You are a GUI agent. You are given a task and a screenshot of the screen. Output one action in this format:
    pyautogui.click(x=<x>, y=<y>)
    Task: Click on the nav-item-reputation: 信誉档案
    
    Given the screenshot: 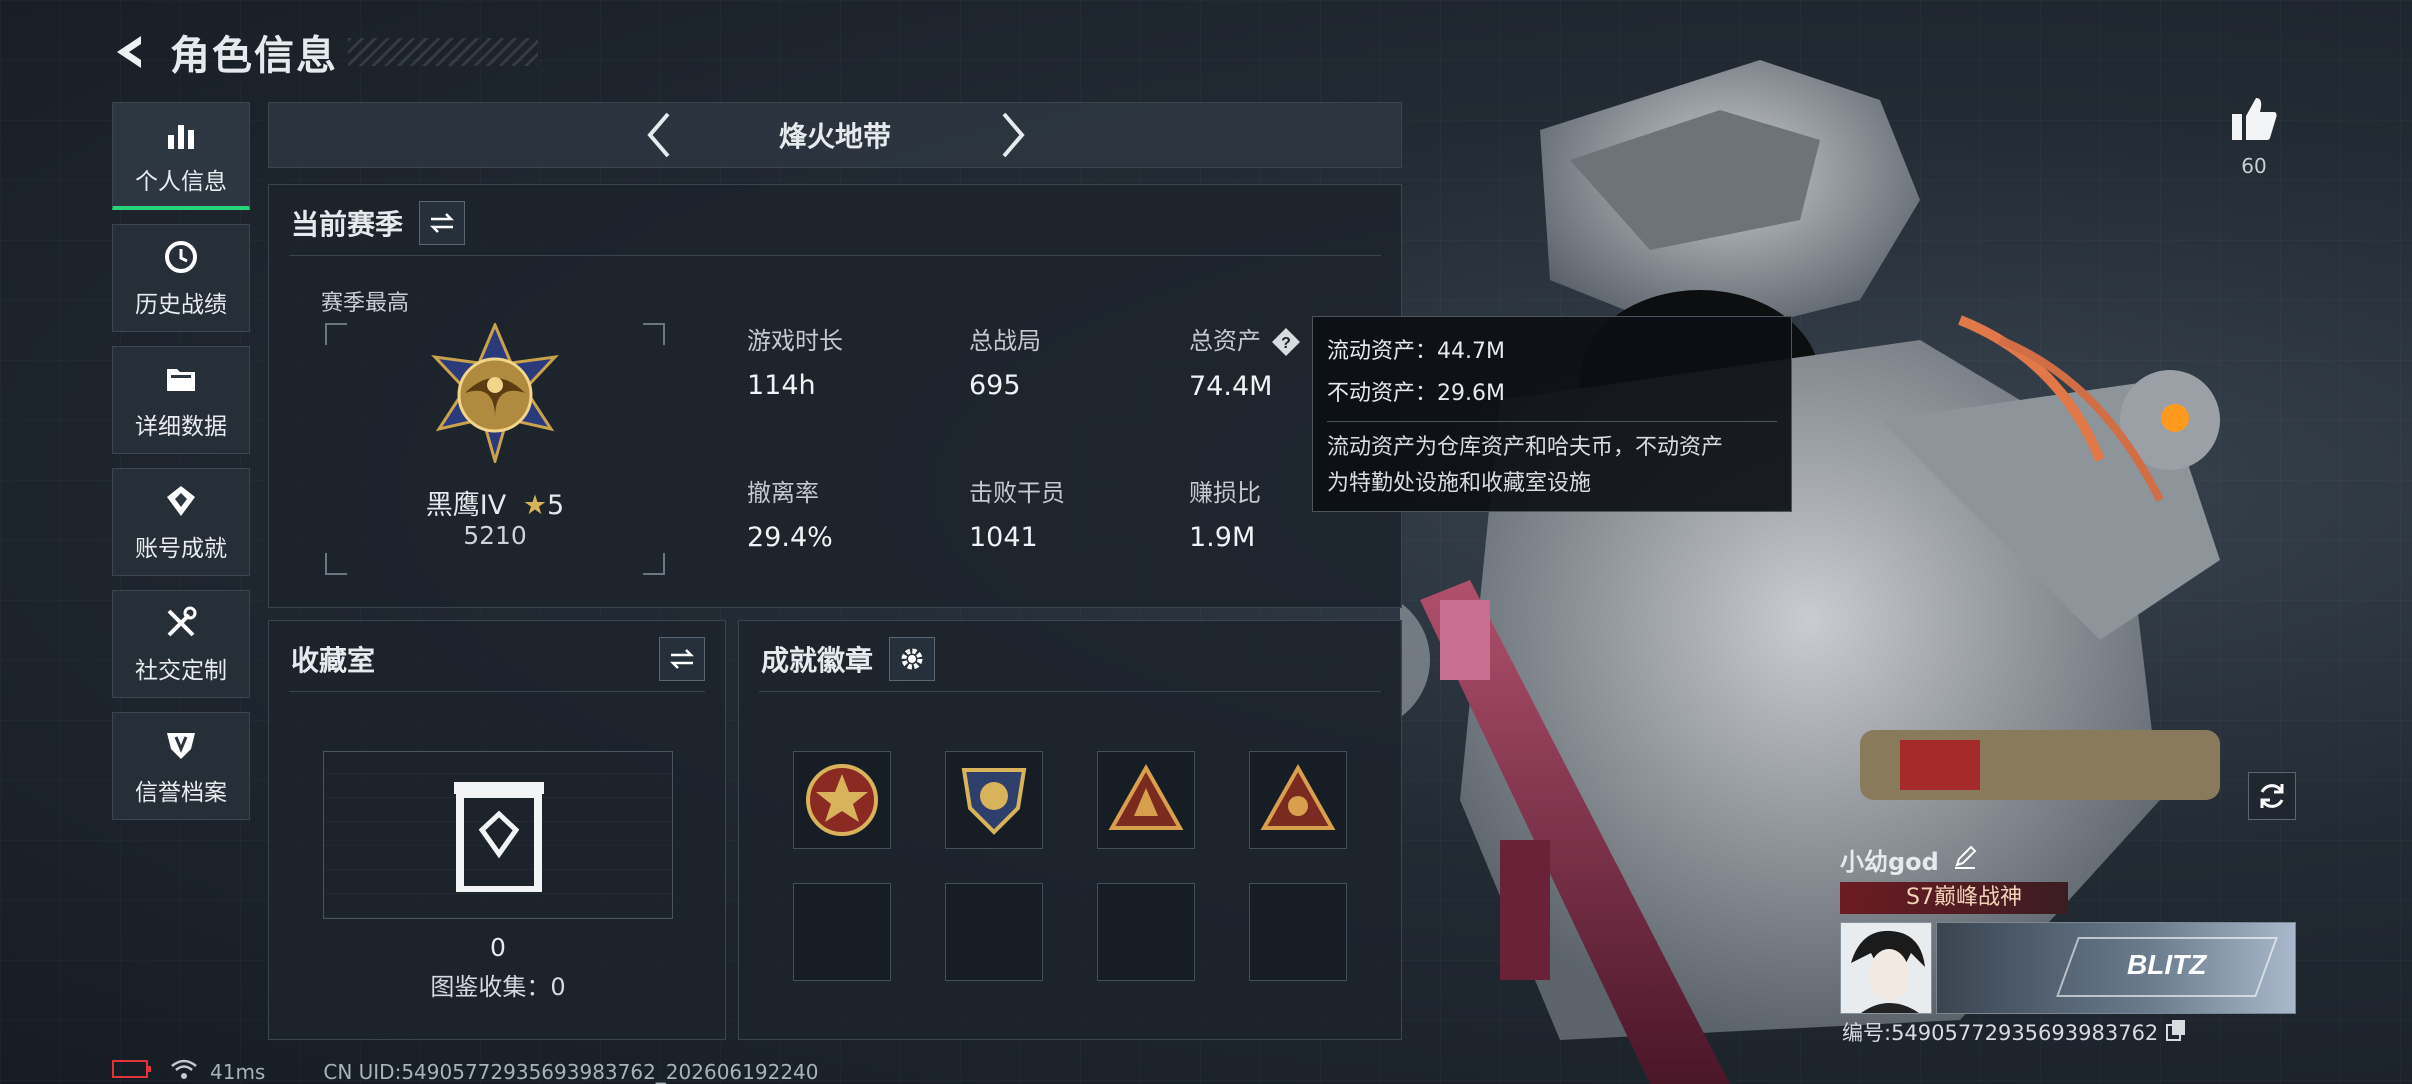 What is the action you would take?
    pyautogui.click(x=181, y=766)
    